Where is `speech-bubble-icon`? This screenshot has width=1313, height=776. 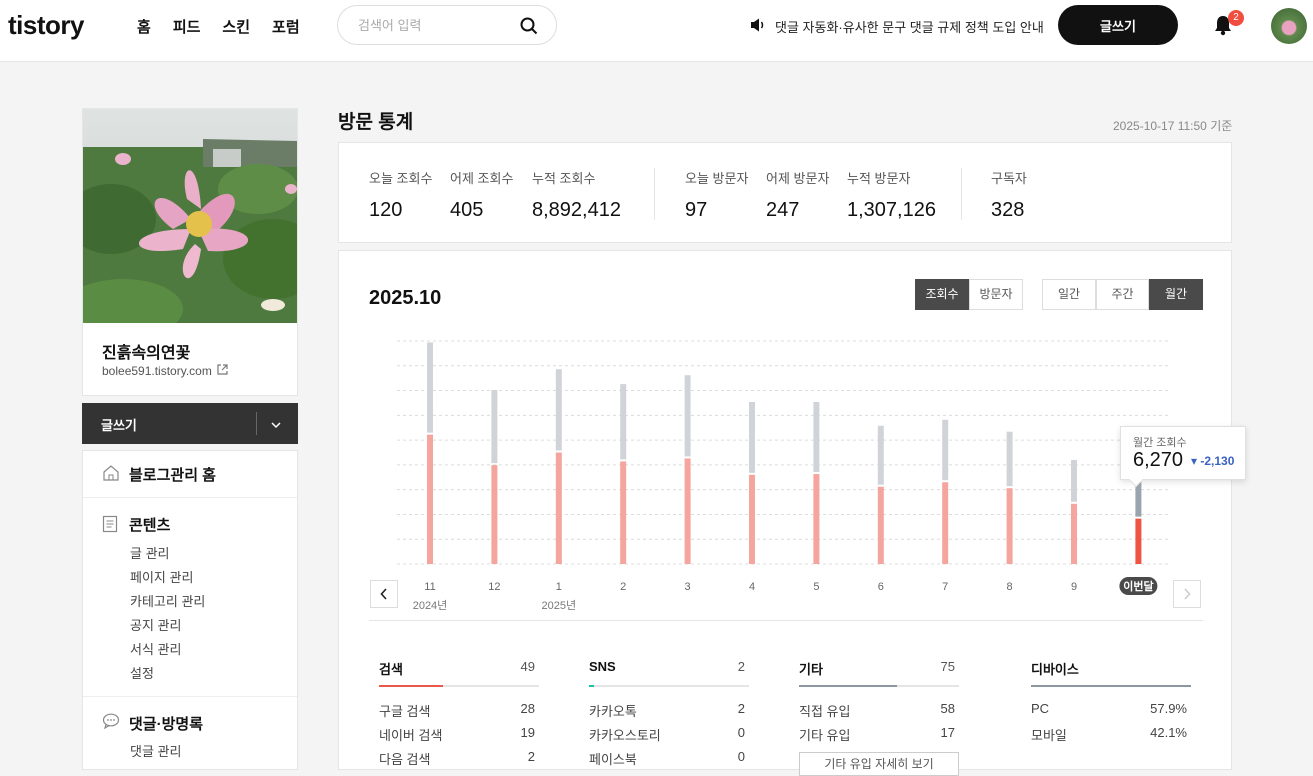 speech-bubble-icon is located at coordinates (111, 722).